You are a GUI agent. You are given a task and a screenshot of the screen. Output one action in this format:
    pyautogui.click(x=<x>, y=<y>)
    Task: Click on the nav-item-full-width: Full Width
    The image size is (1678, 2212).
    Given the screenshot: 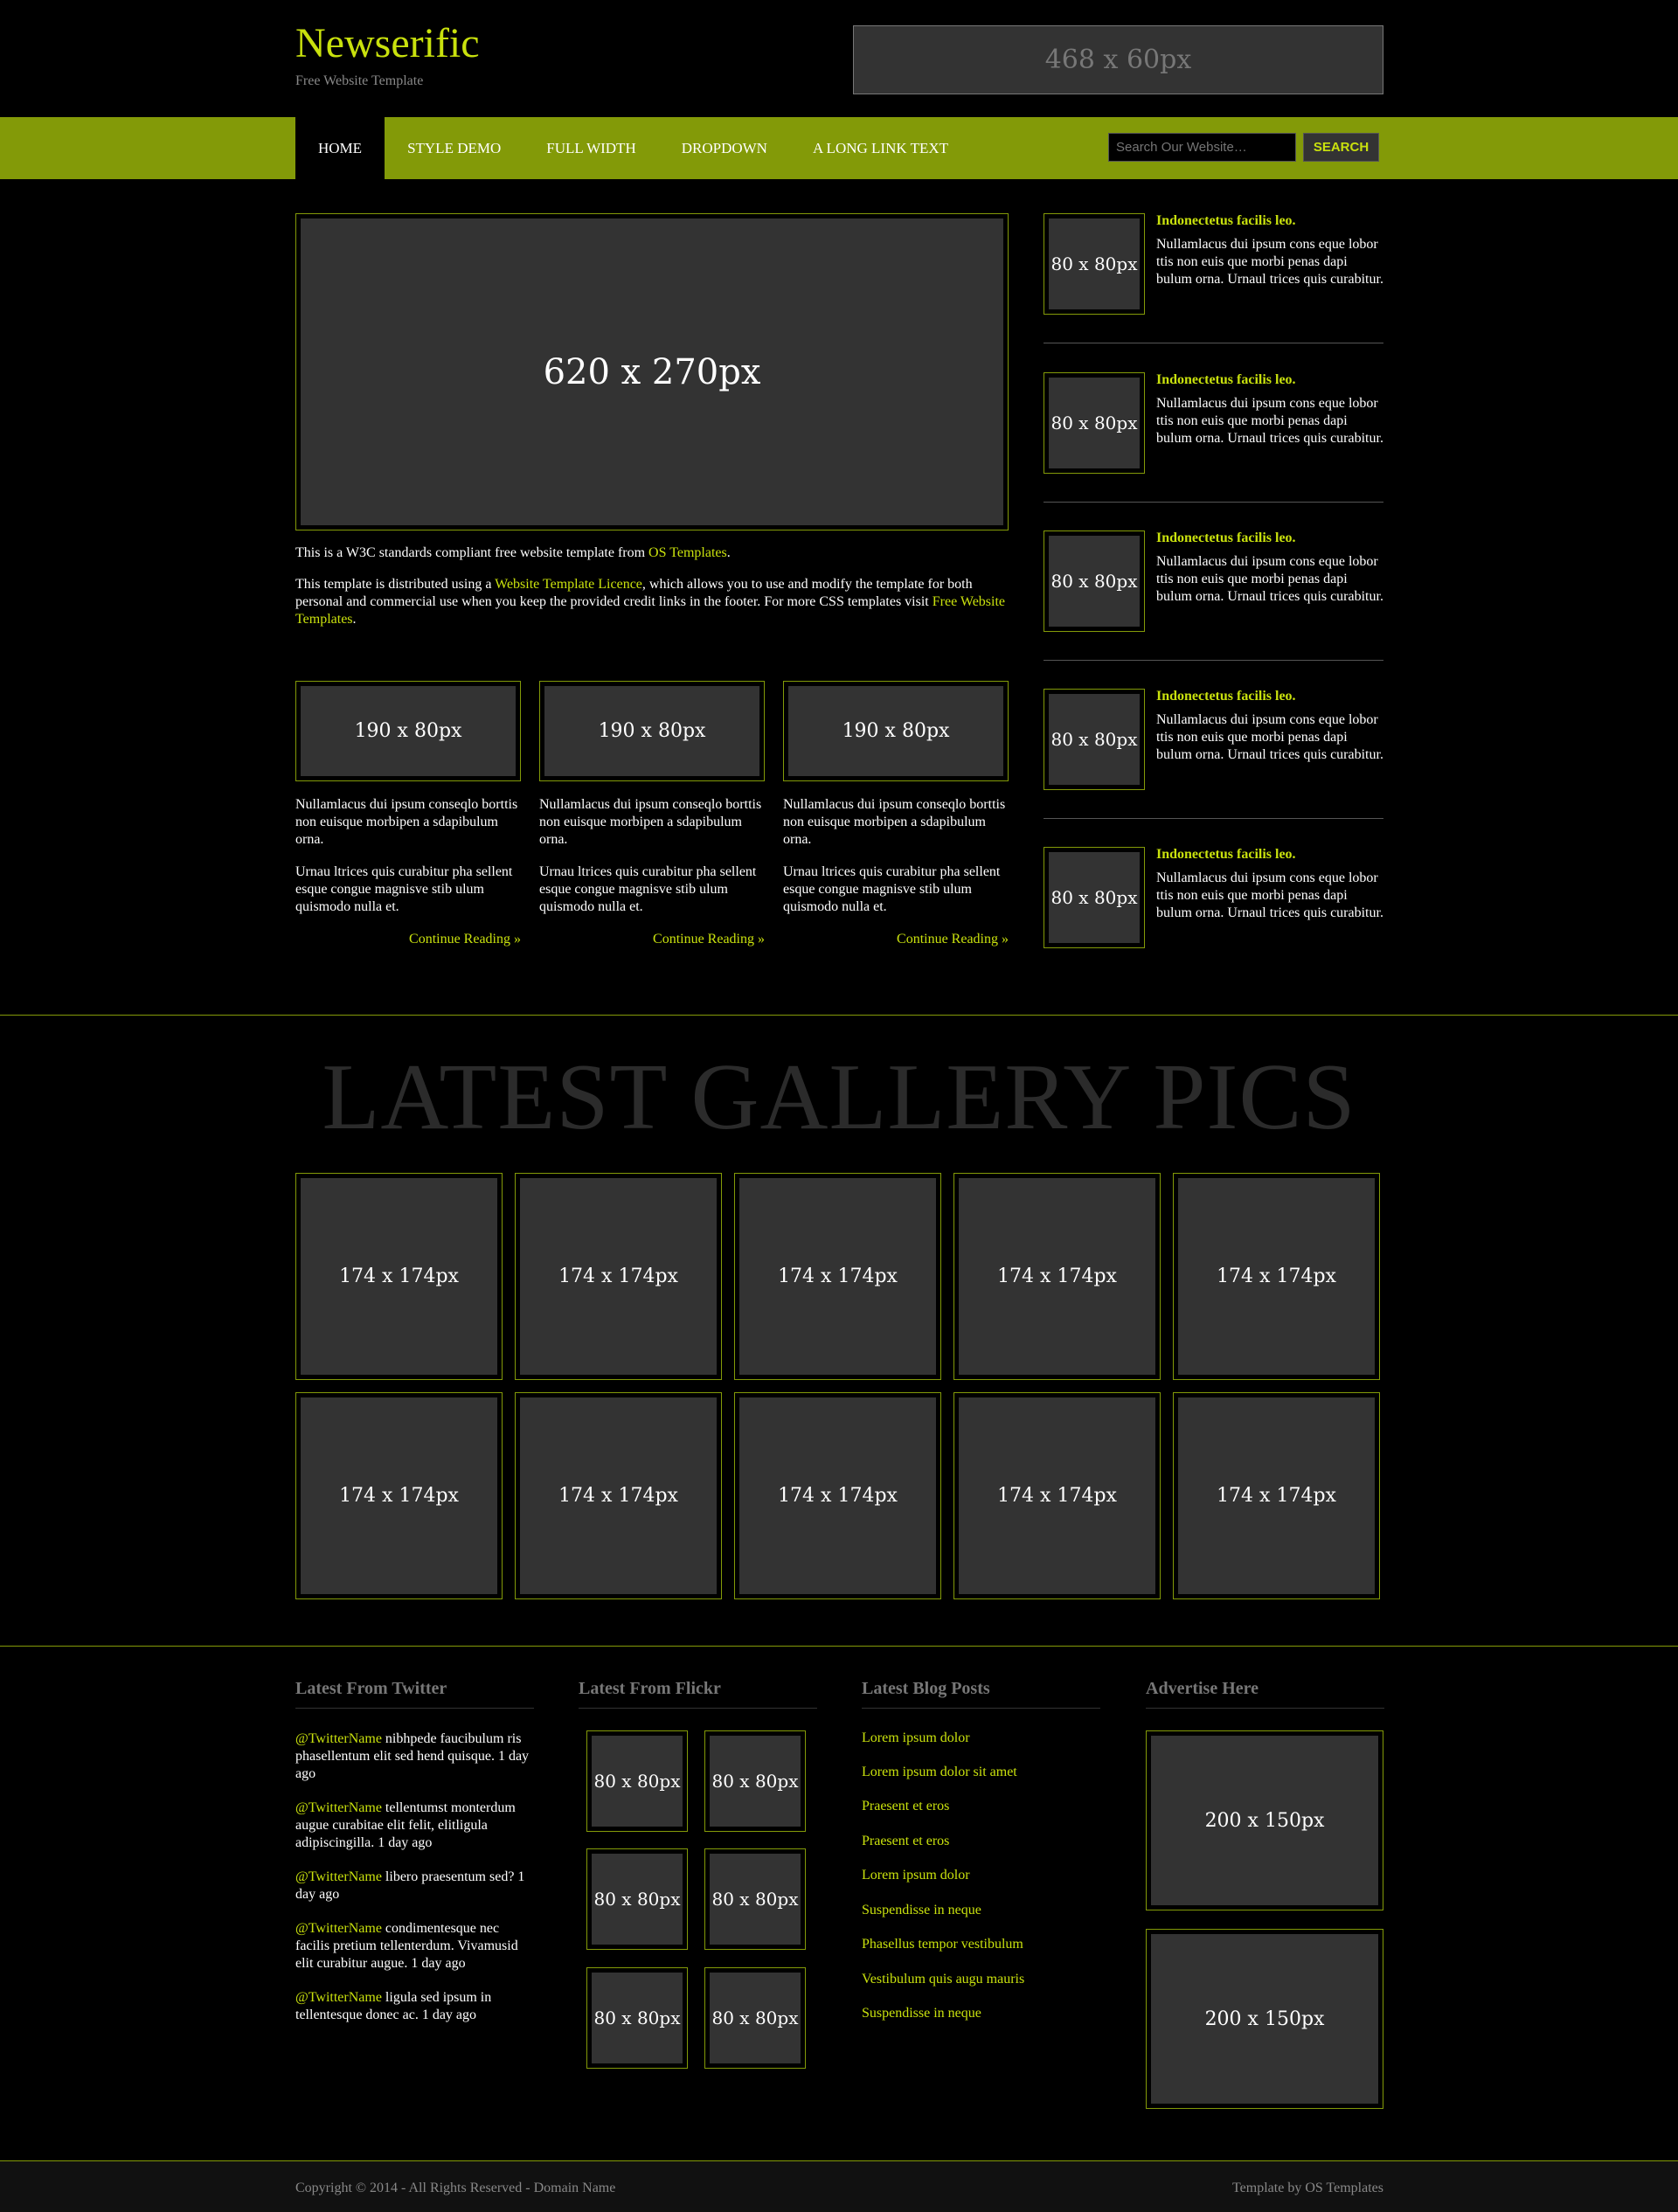 What is the action you would take?
    pyautogui.click(x=591, y=148)
    